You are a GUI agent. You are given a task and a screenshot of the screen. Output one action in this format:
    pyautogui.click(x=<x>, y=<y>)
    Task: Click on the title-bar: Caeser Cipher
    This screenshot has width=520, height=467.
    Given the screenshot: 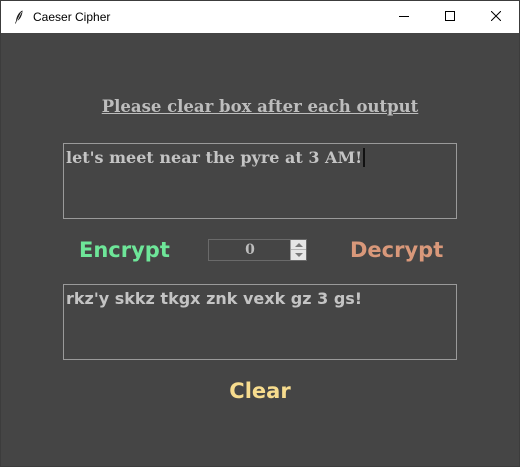 What is the action you would take?
    pyautogui.click(x=260, y=17)
    